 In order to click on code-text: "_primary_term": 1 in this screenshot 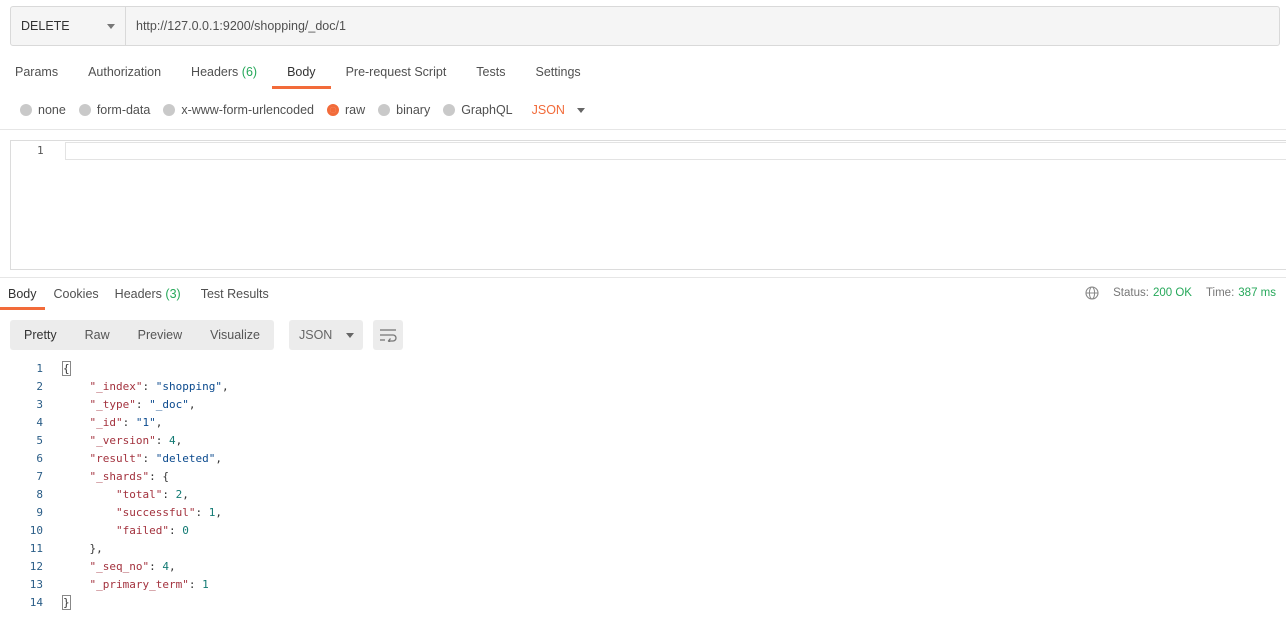, I will do `click(136, 585)`.